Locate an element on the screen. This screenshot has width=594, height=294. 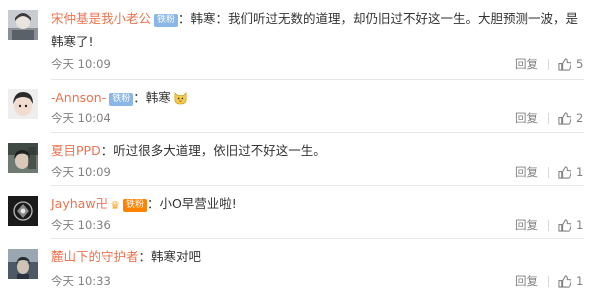
comment-text: ：小O早营业啦! is located at coordinates (191, 203).